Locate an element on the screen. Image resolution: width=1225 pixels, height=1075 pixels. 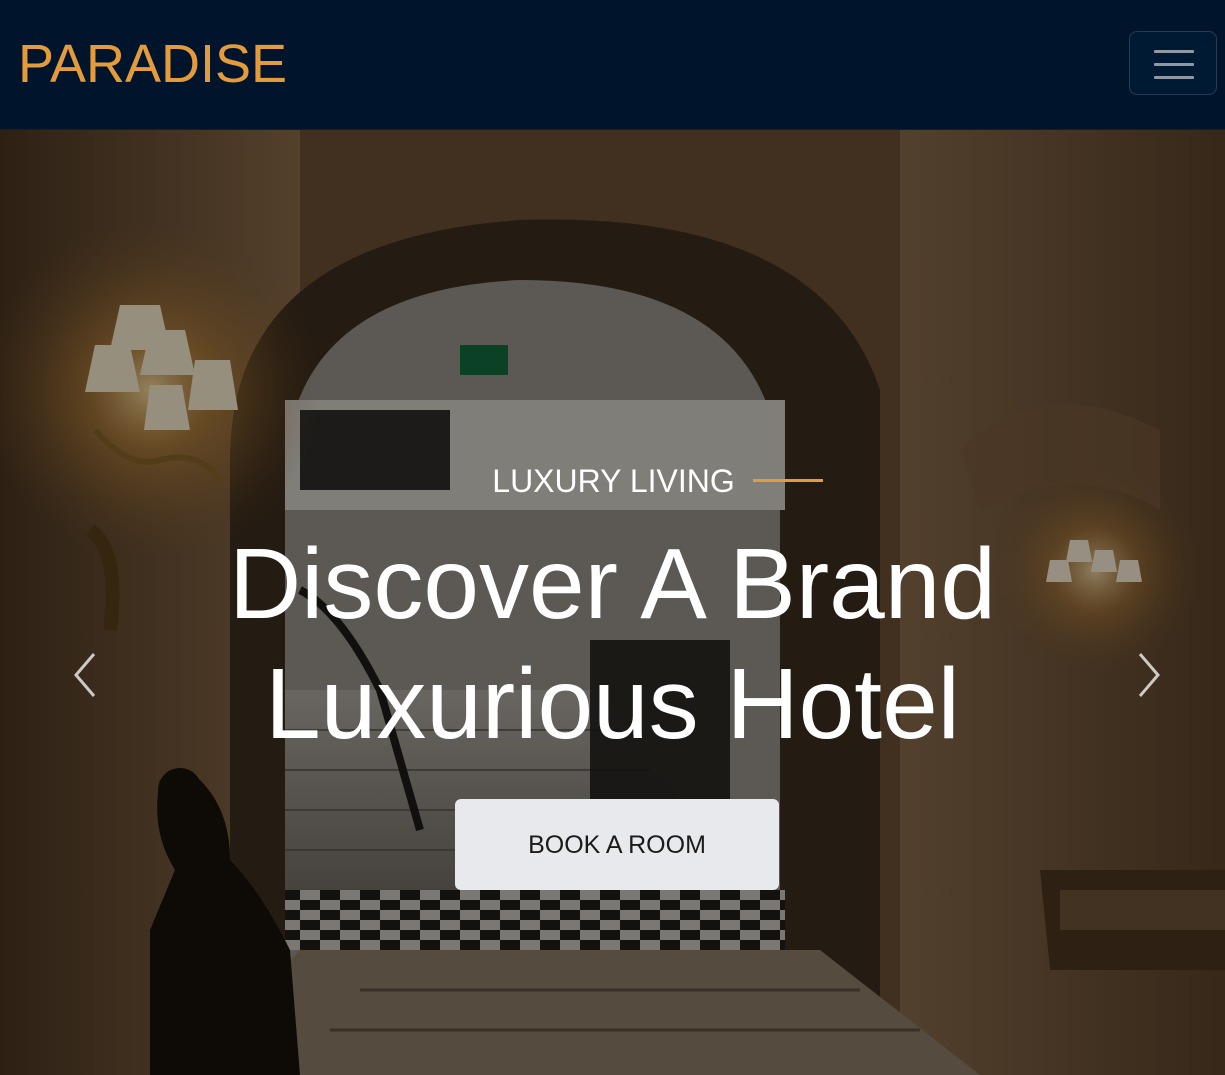
brand-logo: PARADISE is located at coordinates (152, 64).